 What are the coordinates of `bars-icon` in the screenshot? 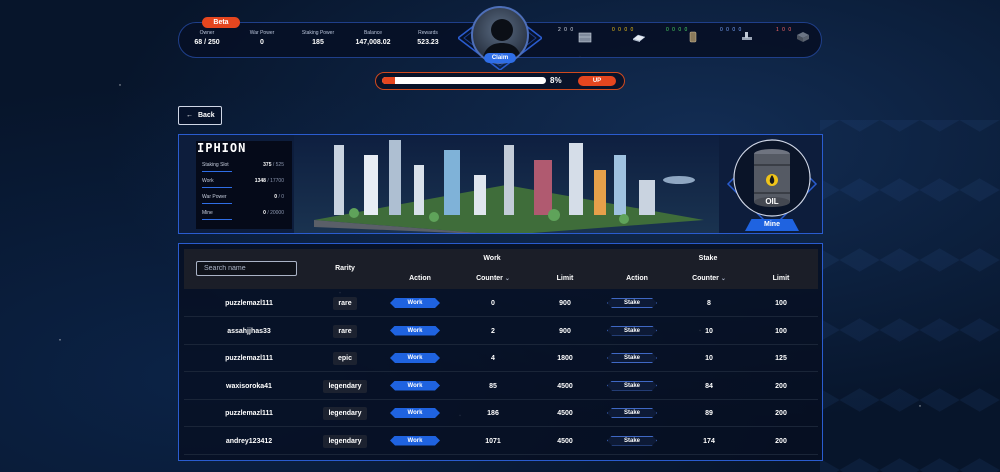 It's located at (639, 38).